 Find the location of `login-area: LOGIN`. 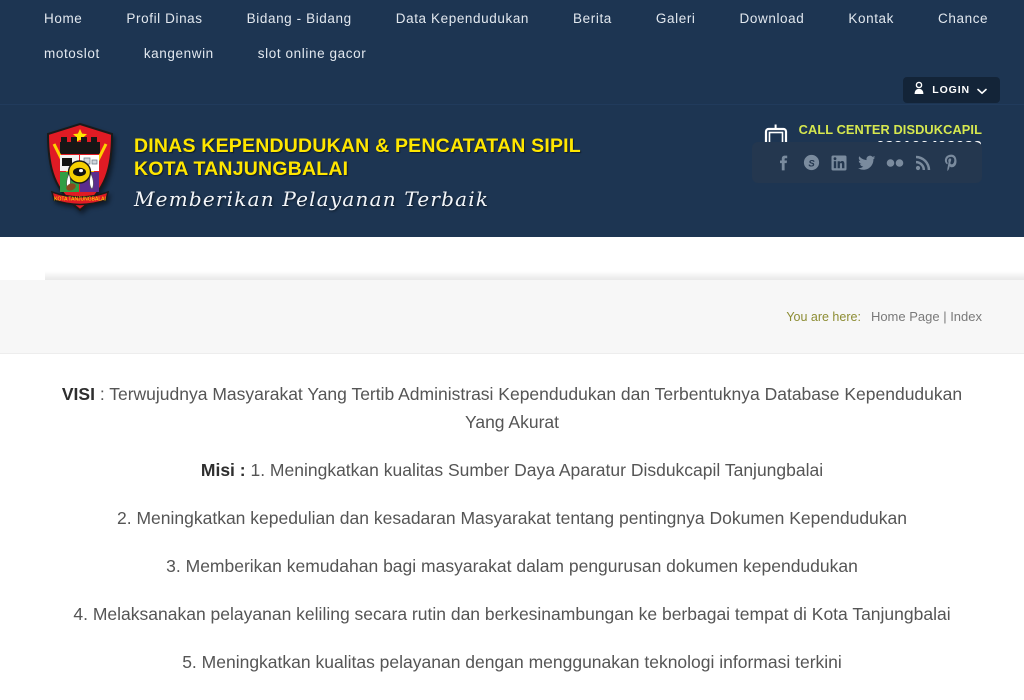

login-area: LOGIN is located at coordinates (951, 90).